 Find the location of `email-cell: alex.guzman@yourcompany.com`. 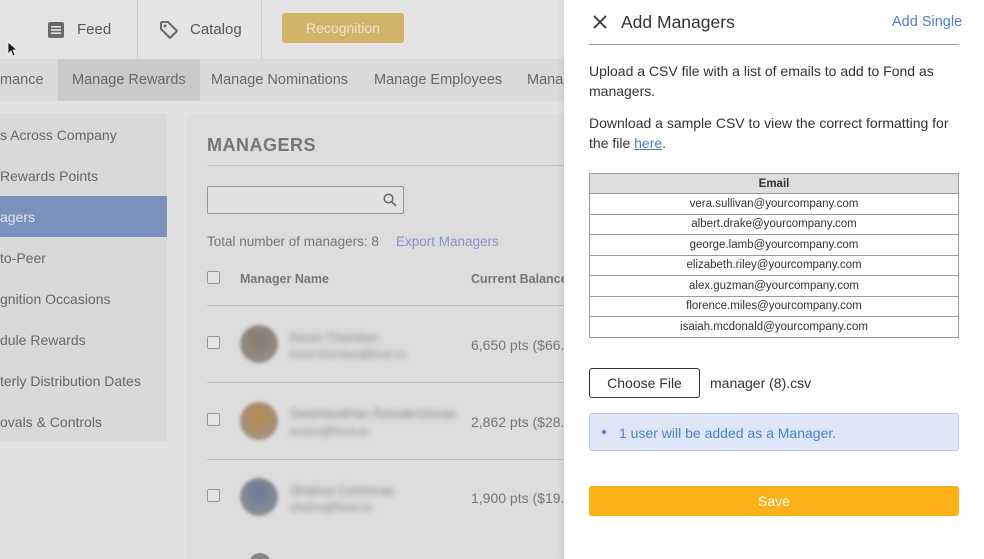

email-cell: alex.guzman@yourcompany.com is located at coordinates (774, 286).